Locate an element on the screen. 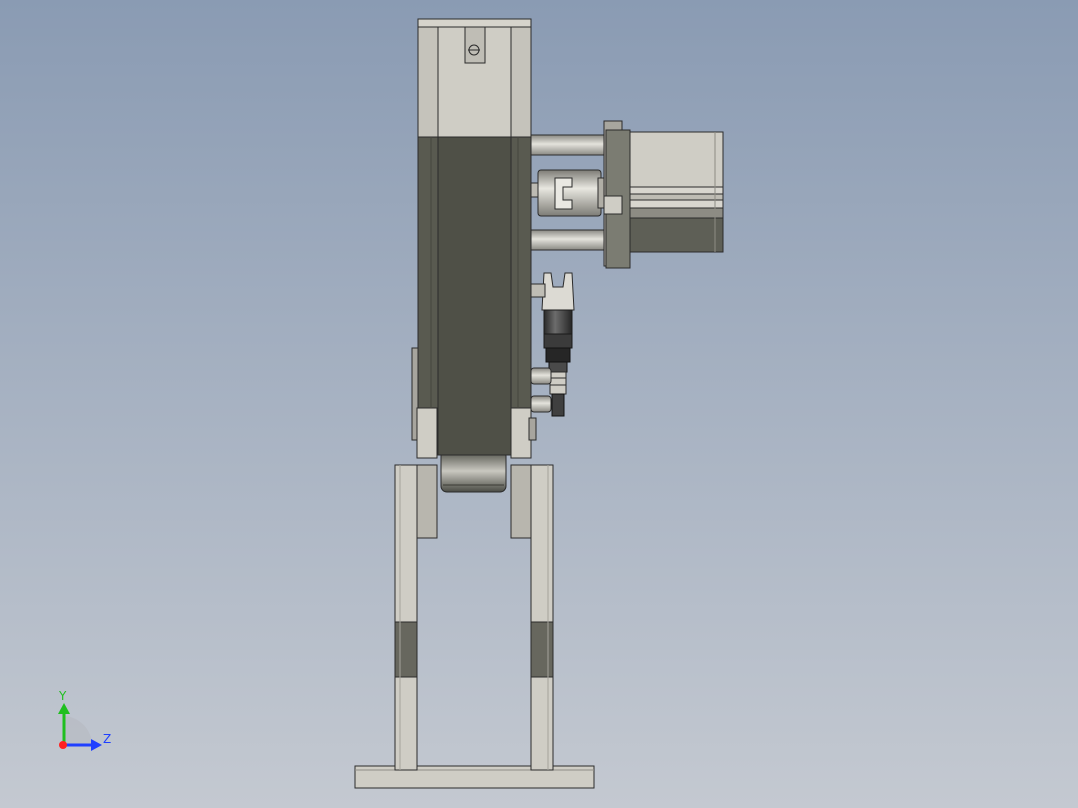 This screenshot has height=808, width=1078. bottom-roller is located at coordinates (473, 471).